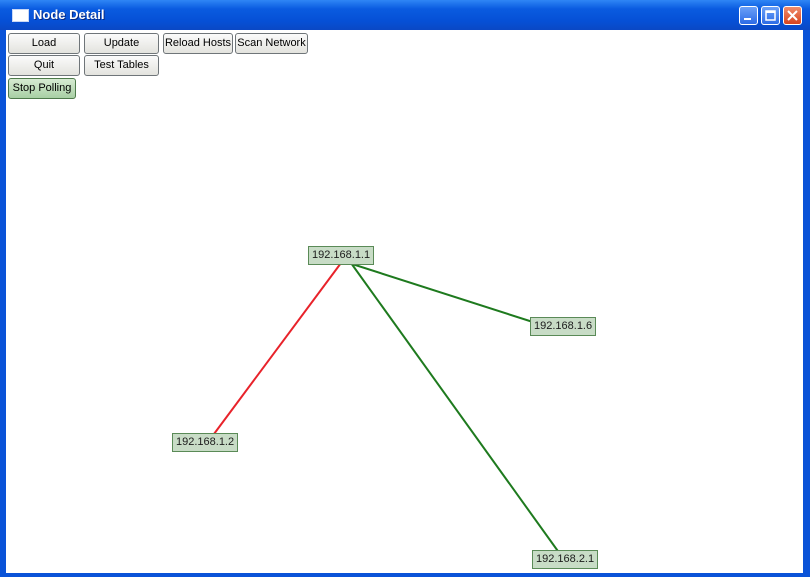 The image size is (810, 577). What do you see at coordinates (747, 19) in the screenshot?
I see `minimize-icon` at bounding box center [747, 19].